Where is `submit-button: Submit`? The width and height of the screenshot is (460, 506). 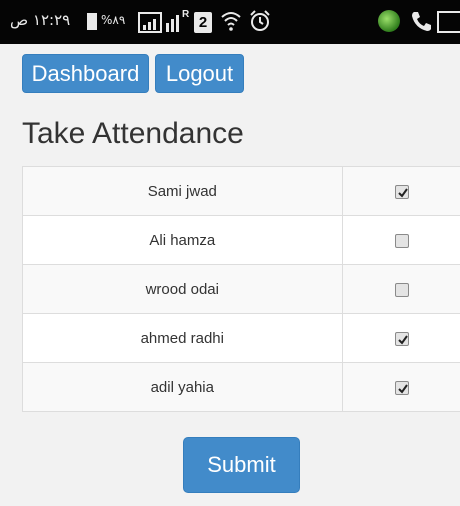
submit-button: Submit is located at coordinates (241, 465).